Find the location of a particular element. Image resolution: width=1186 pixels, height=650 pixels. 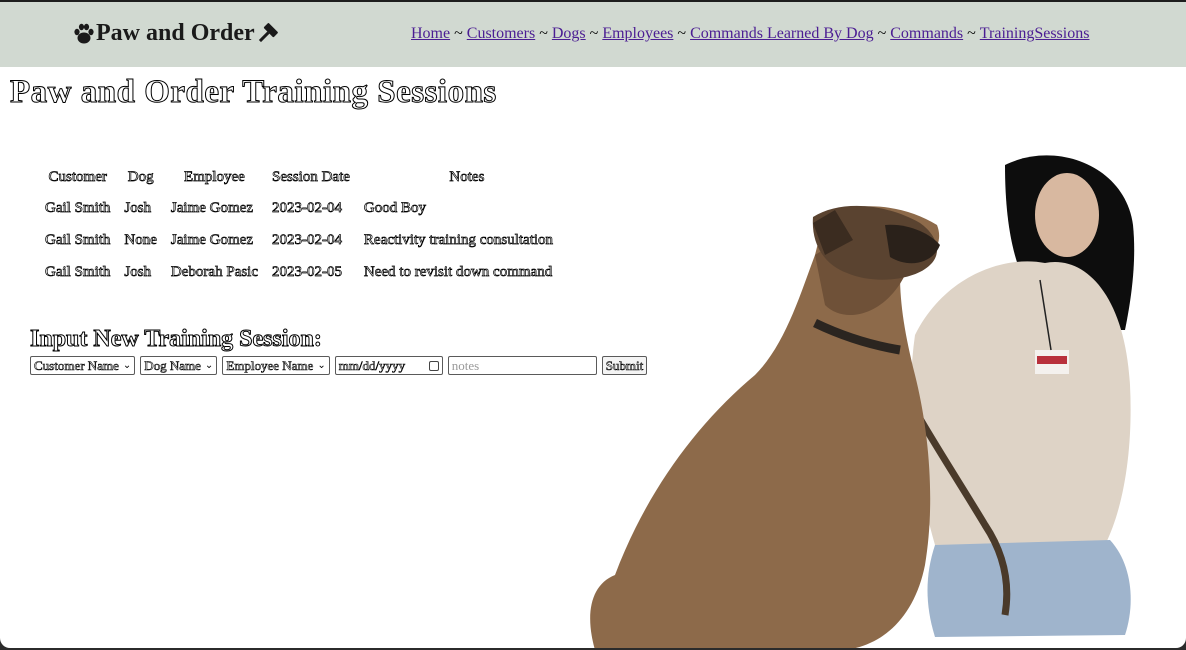

dog-select: Dog Name ⌄ is located at coordinates (179, 365).